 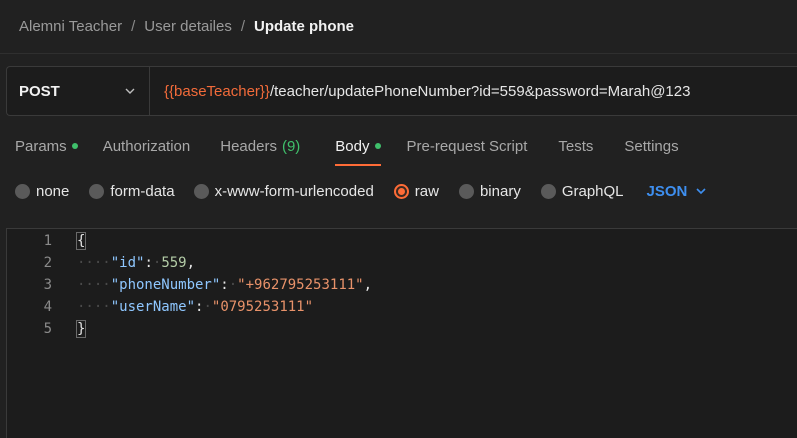 I want to click on breadcrumb-folder: User detailes, so click(x=188, y=26).